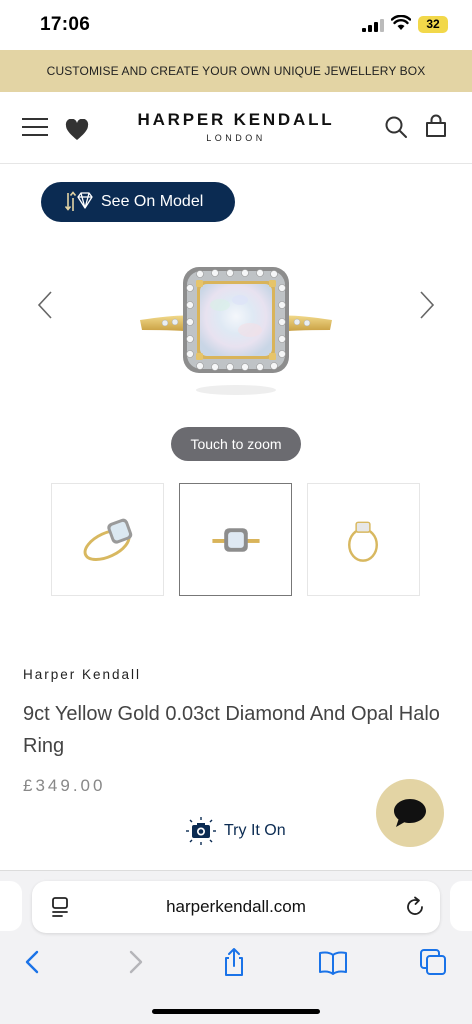 The height and width of the screenshot is (1024, 472). Describe the element at coordinates (64, 785) in the screenshot. I see `product-price: £349.00` at that location.